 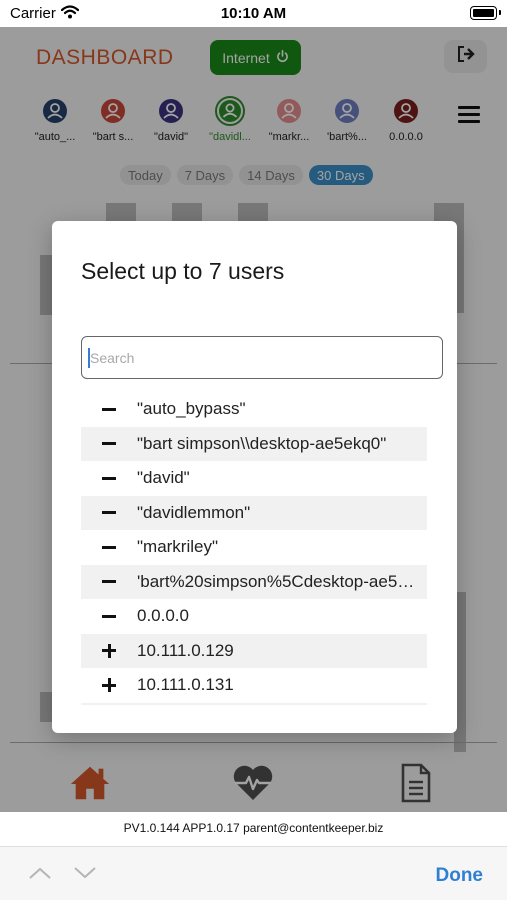 I want to click on list-item-label: "auto_bypass", so click(x=191, y=409).